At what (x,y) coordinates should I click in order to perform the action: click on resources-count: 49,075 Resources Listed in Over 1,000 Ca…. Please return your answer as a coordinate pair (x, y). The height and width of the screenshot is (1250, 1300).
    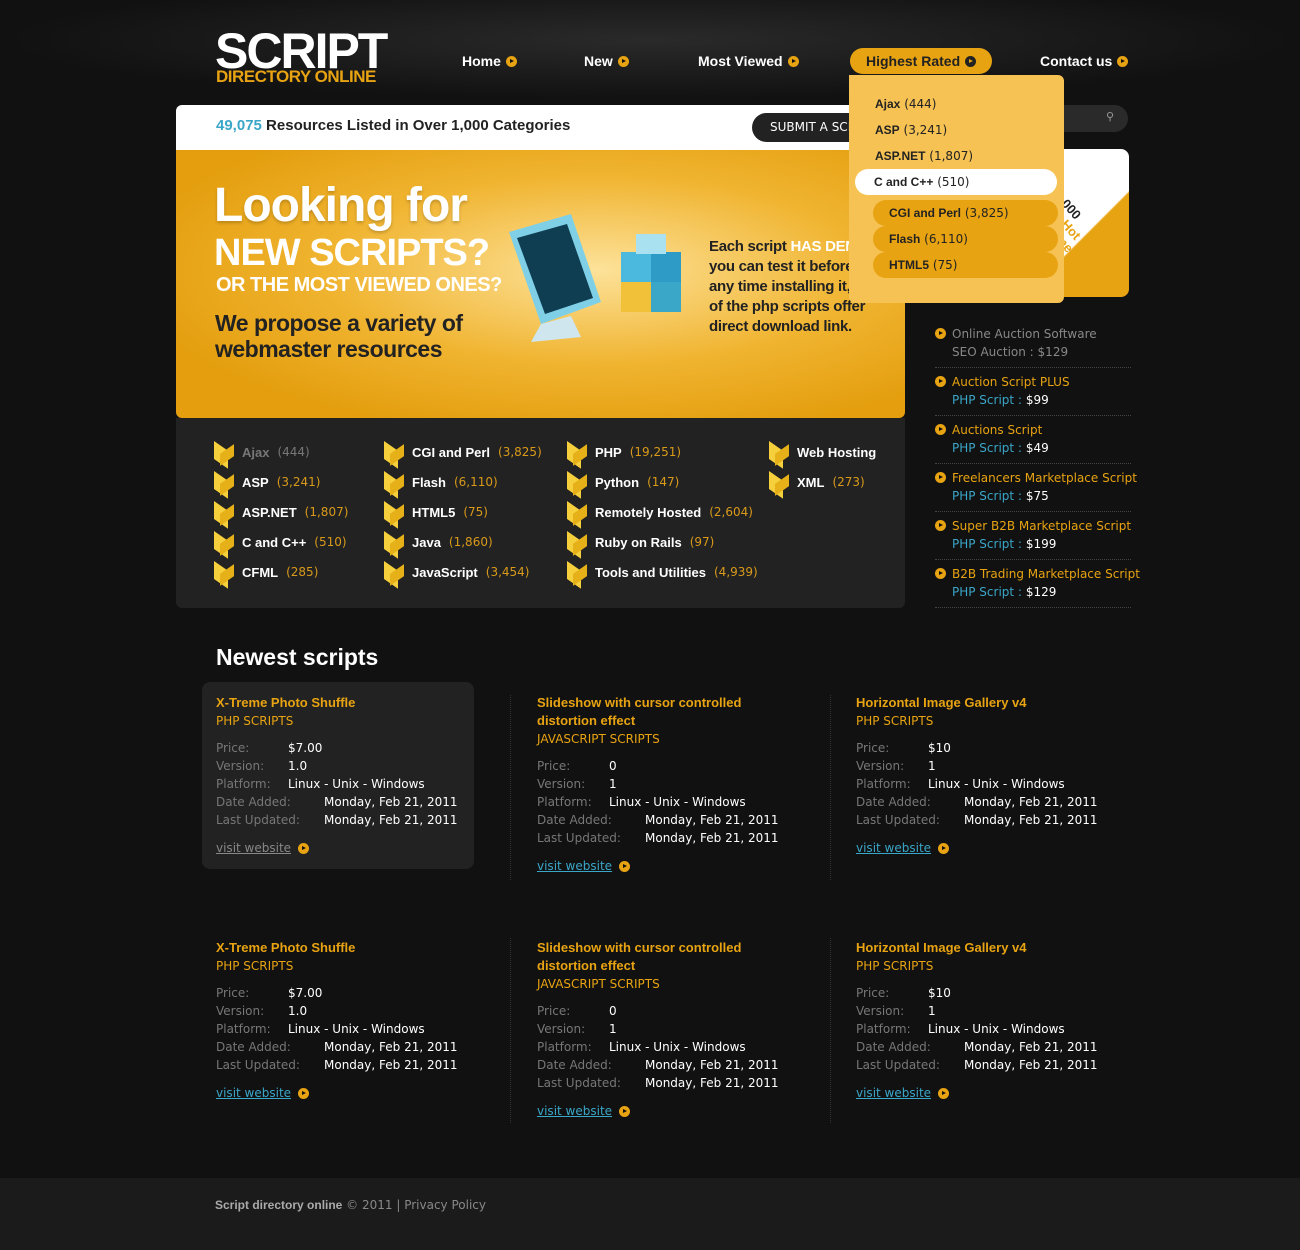
    Looking at the image, I should click on (393, 125).